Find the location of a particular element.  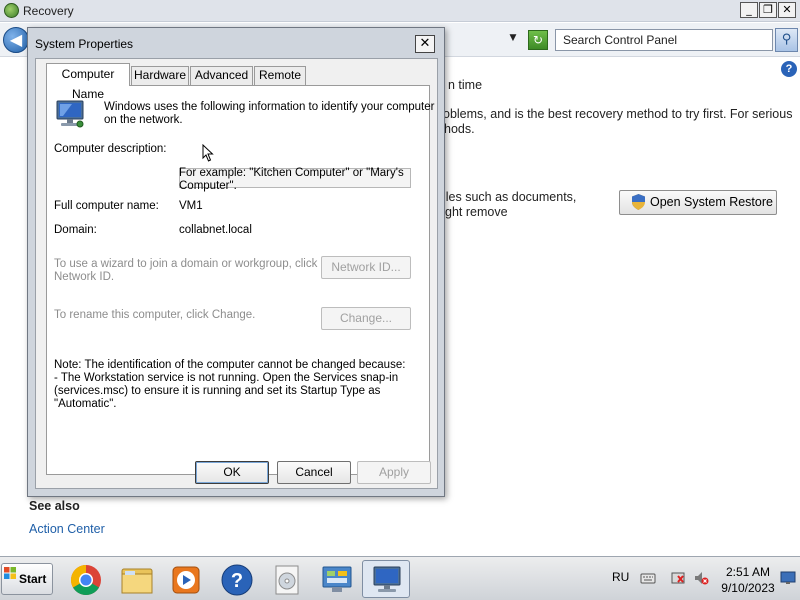

recovery-icon is located at coordinates (11, 10).